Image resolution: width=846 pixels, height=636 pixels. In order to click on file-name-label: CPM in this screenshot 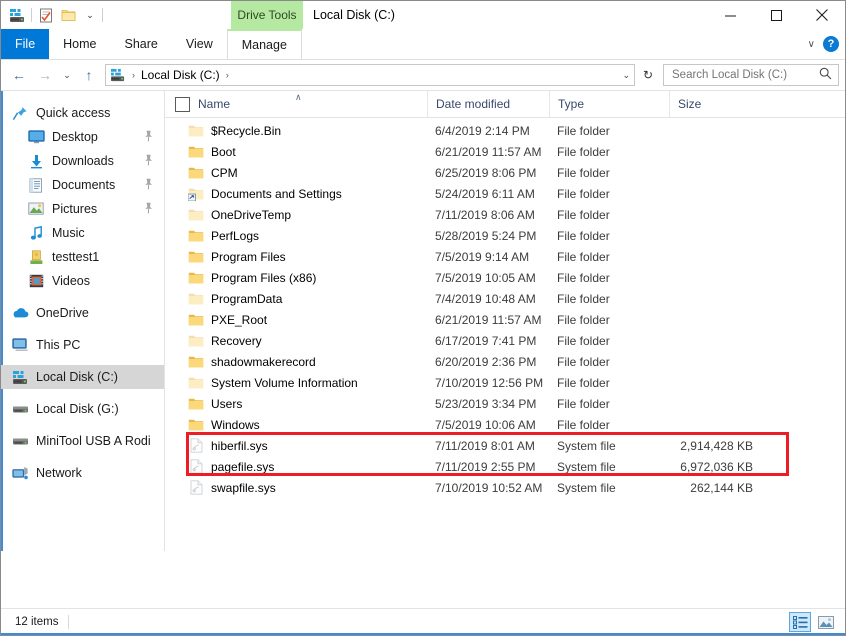, I will do `click(224, 172)`.